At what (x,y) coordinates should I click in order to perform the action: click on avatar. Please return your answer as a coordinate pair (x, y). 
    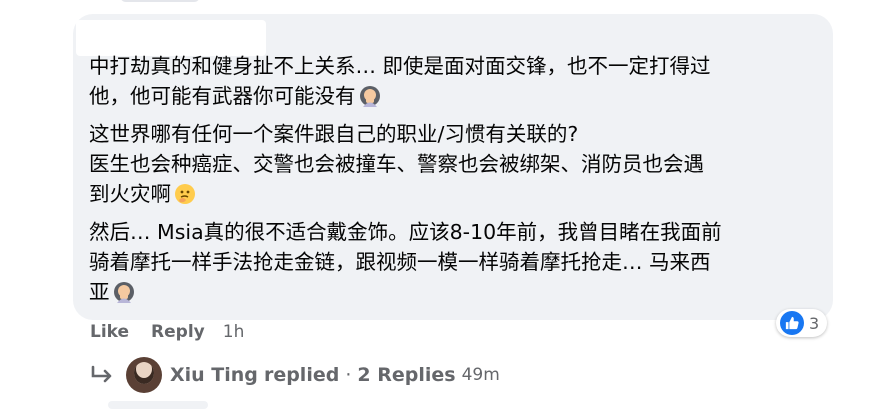
    Looking at the image, I should click on (144, 375).